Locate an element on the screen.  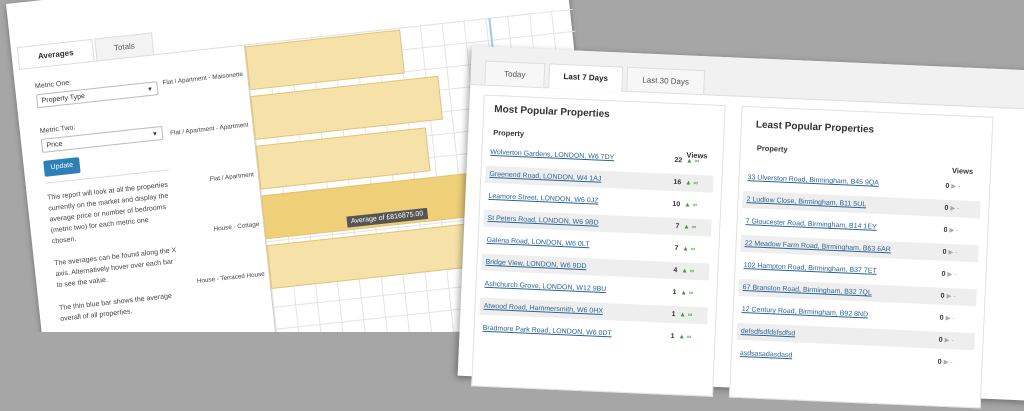
property-link: defsdfsdfdsfsdfsd is located at coordinates (768, 332).